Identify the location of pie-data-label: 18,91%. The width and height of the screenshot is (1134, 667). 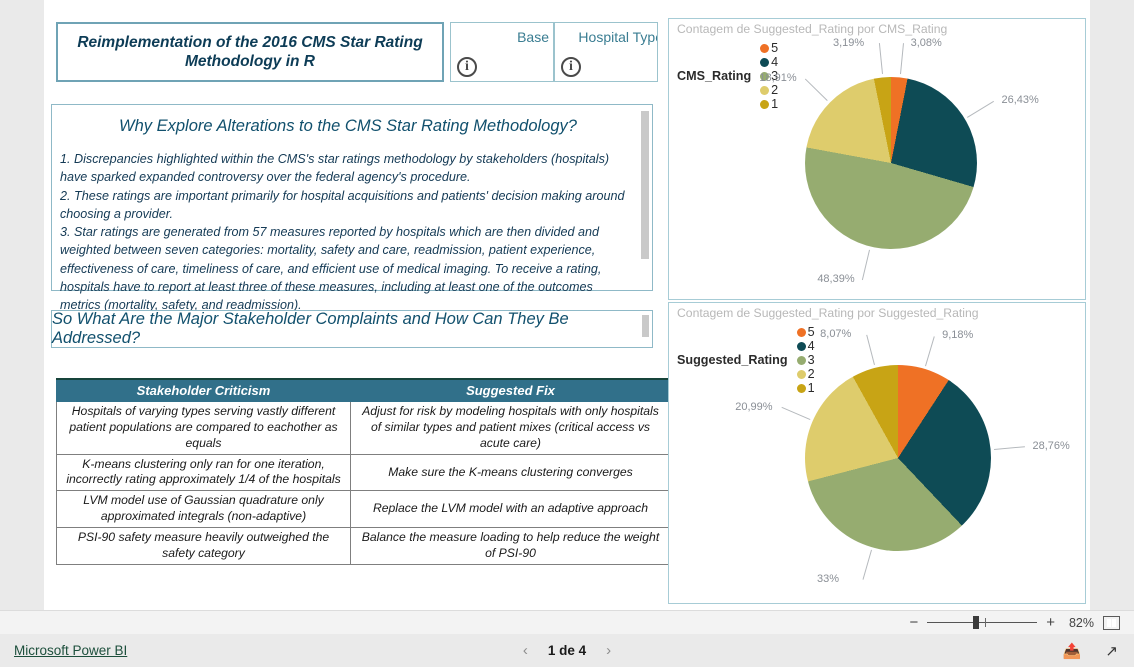
(778, 77).